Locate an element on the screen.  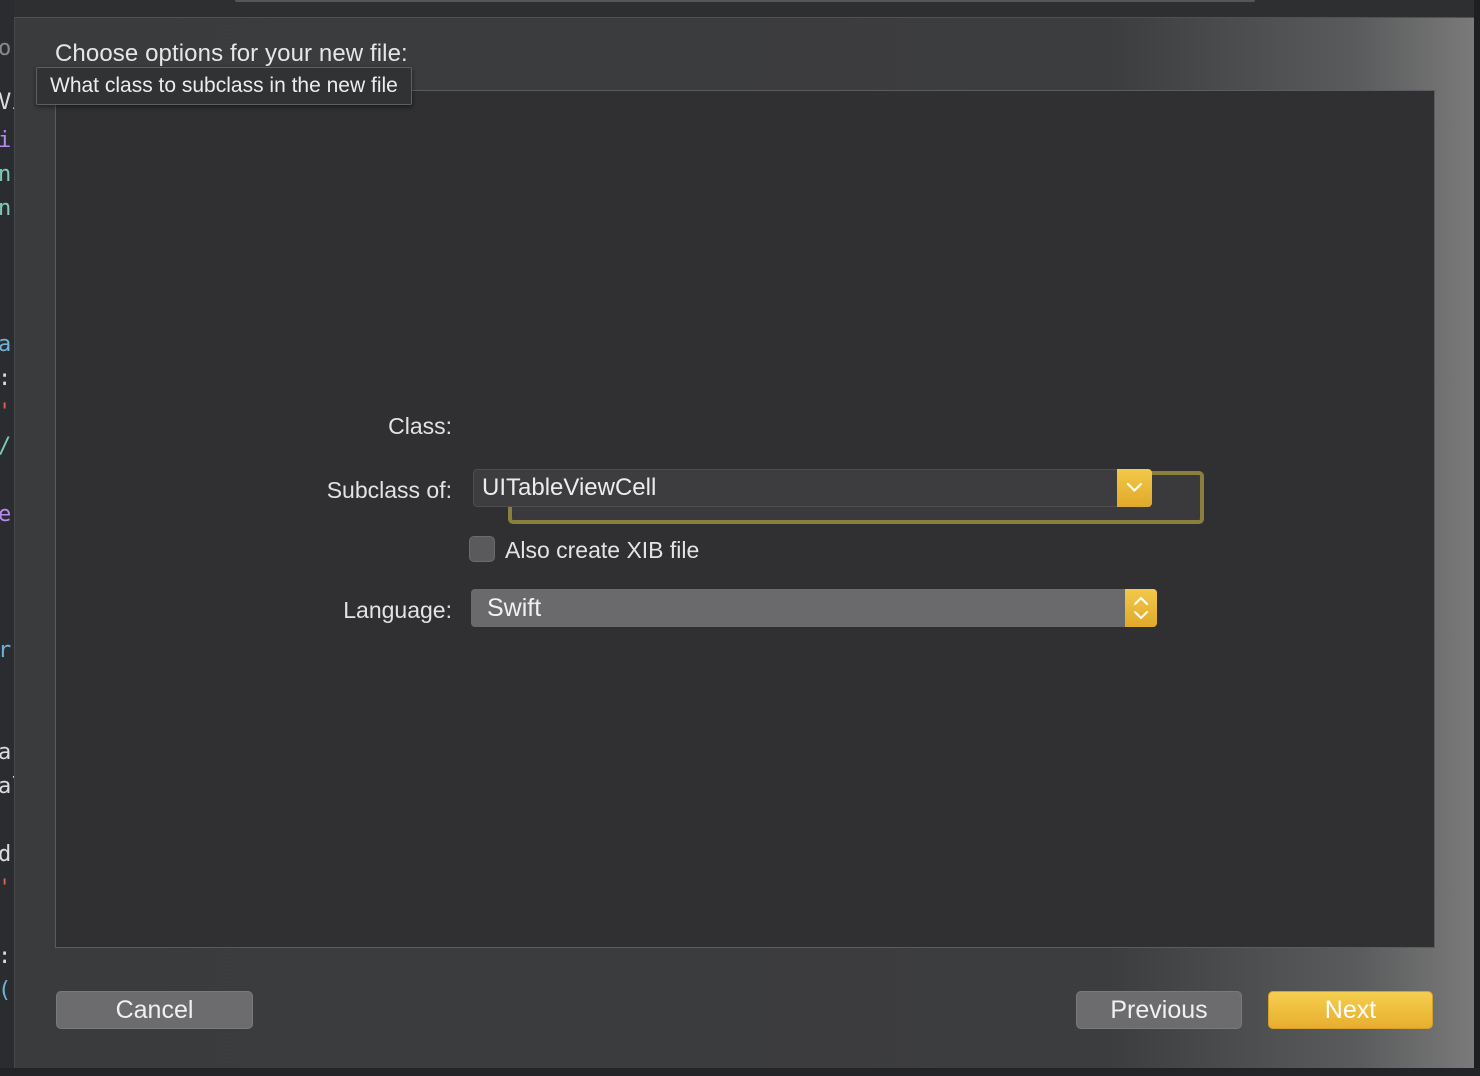
cancel-button: Cancel is located at coordinates (154, 1010).